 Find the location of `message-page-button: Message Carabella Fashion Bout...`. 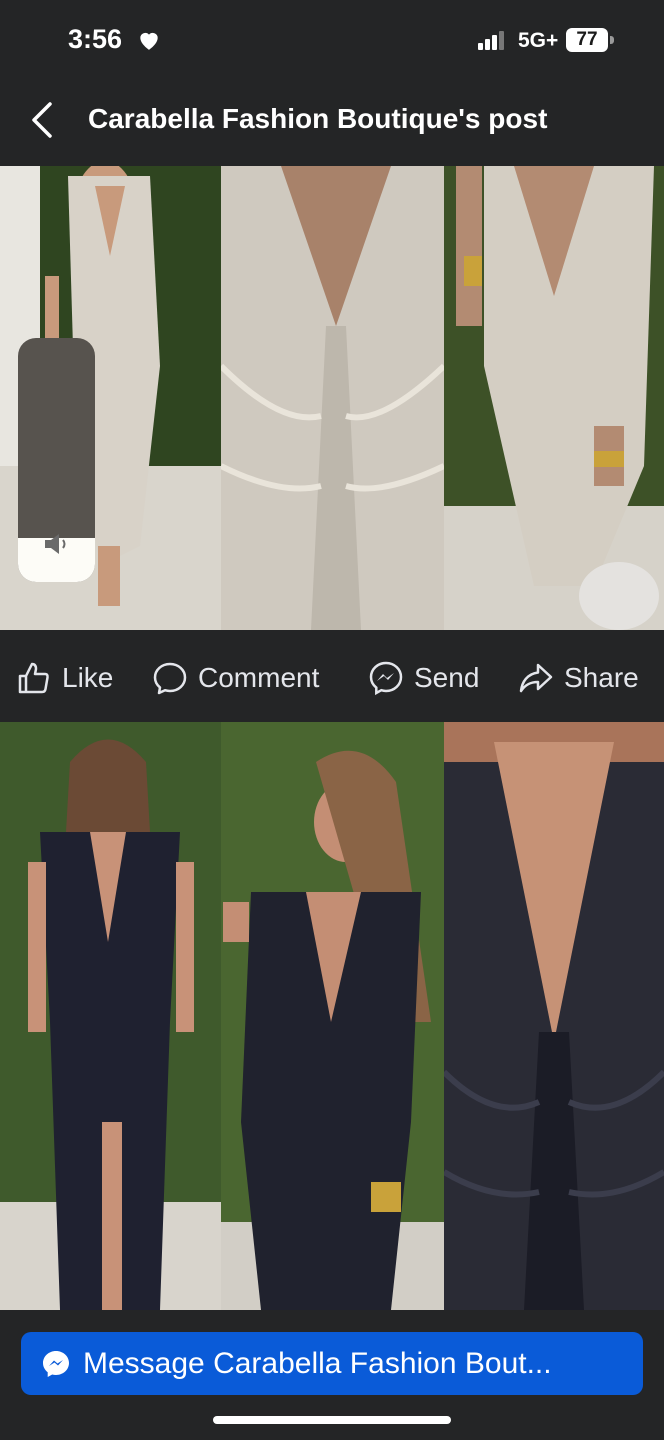

message-page-button: Message Carabella Fashion Bout... is located at coordinates (332, 1363).